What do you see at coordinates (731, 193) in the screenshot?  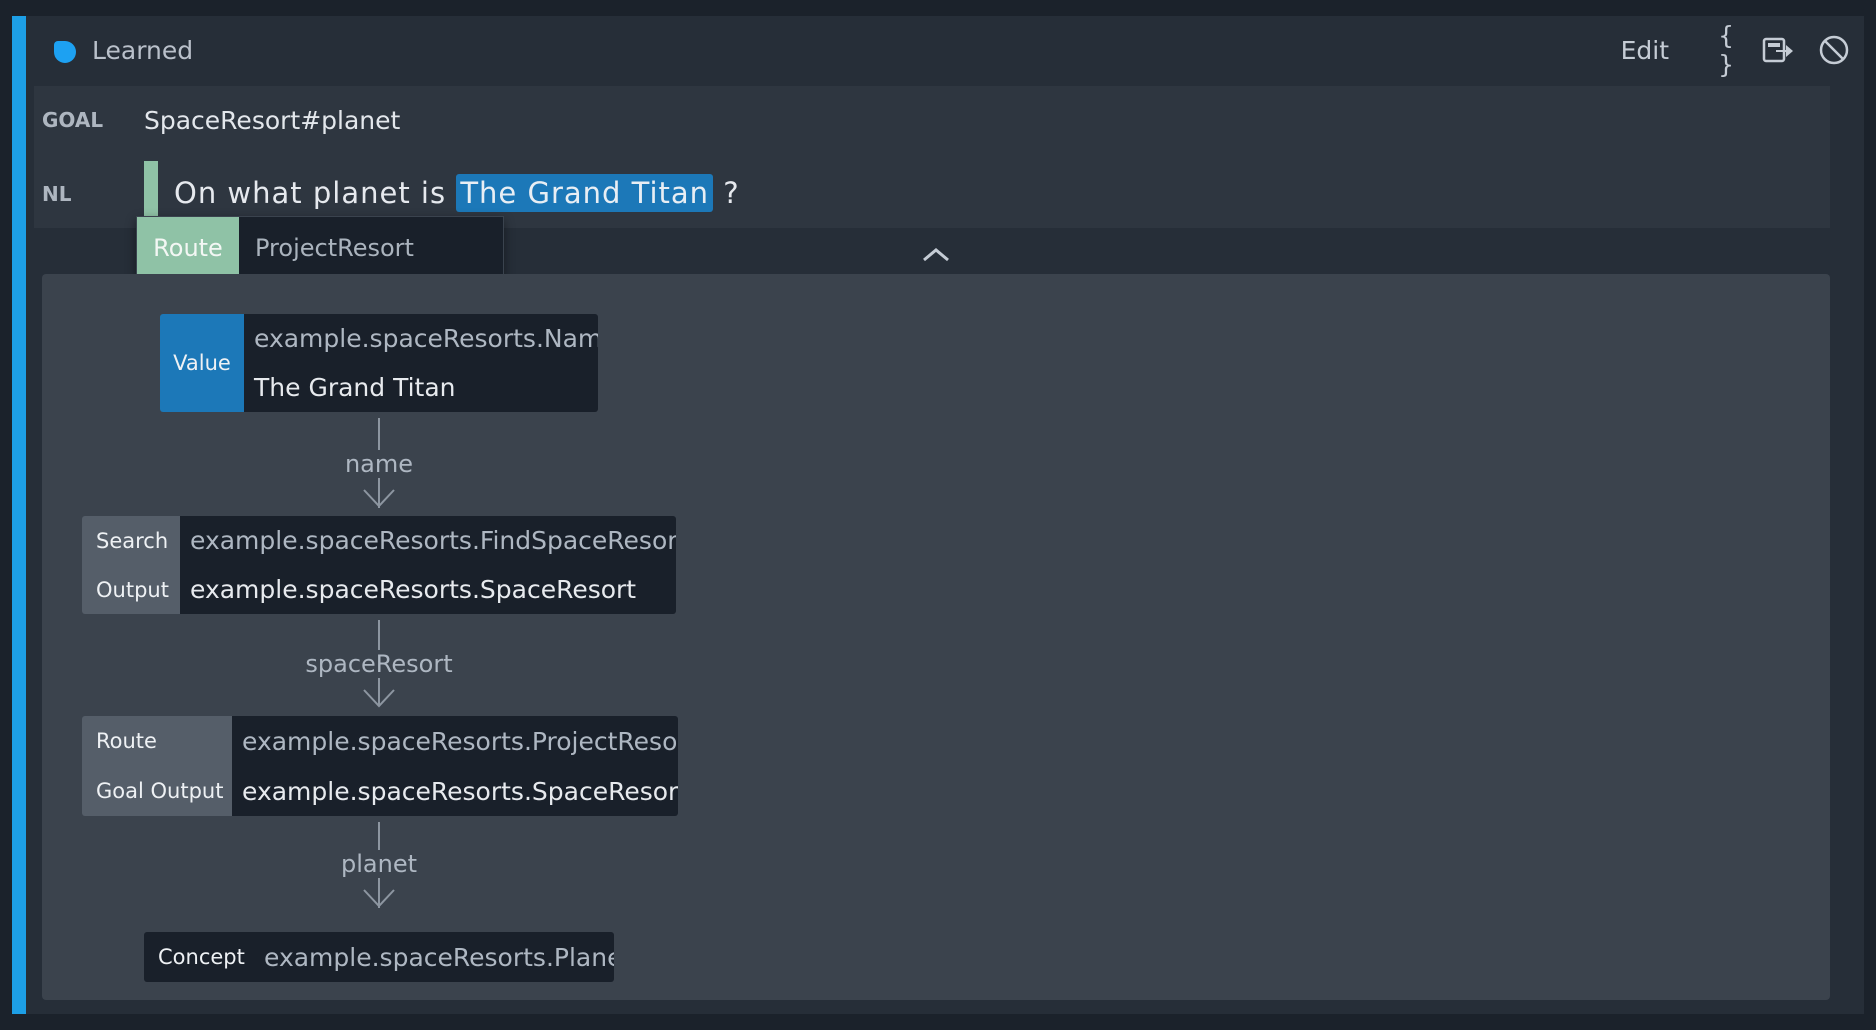 I see `nl-text-after: ?` at bounding box center [731, 193].